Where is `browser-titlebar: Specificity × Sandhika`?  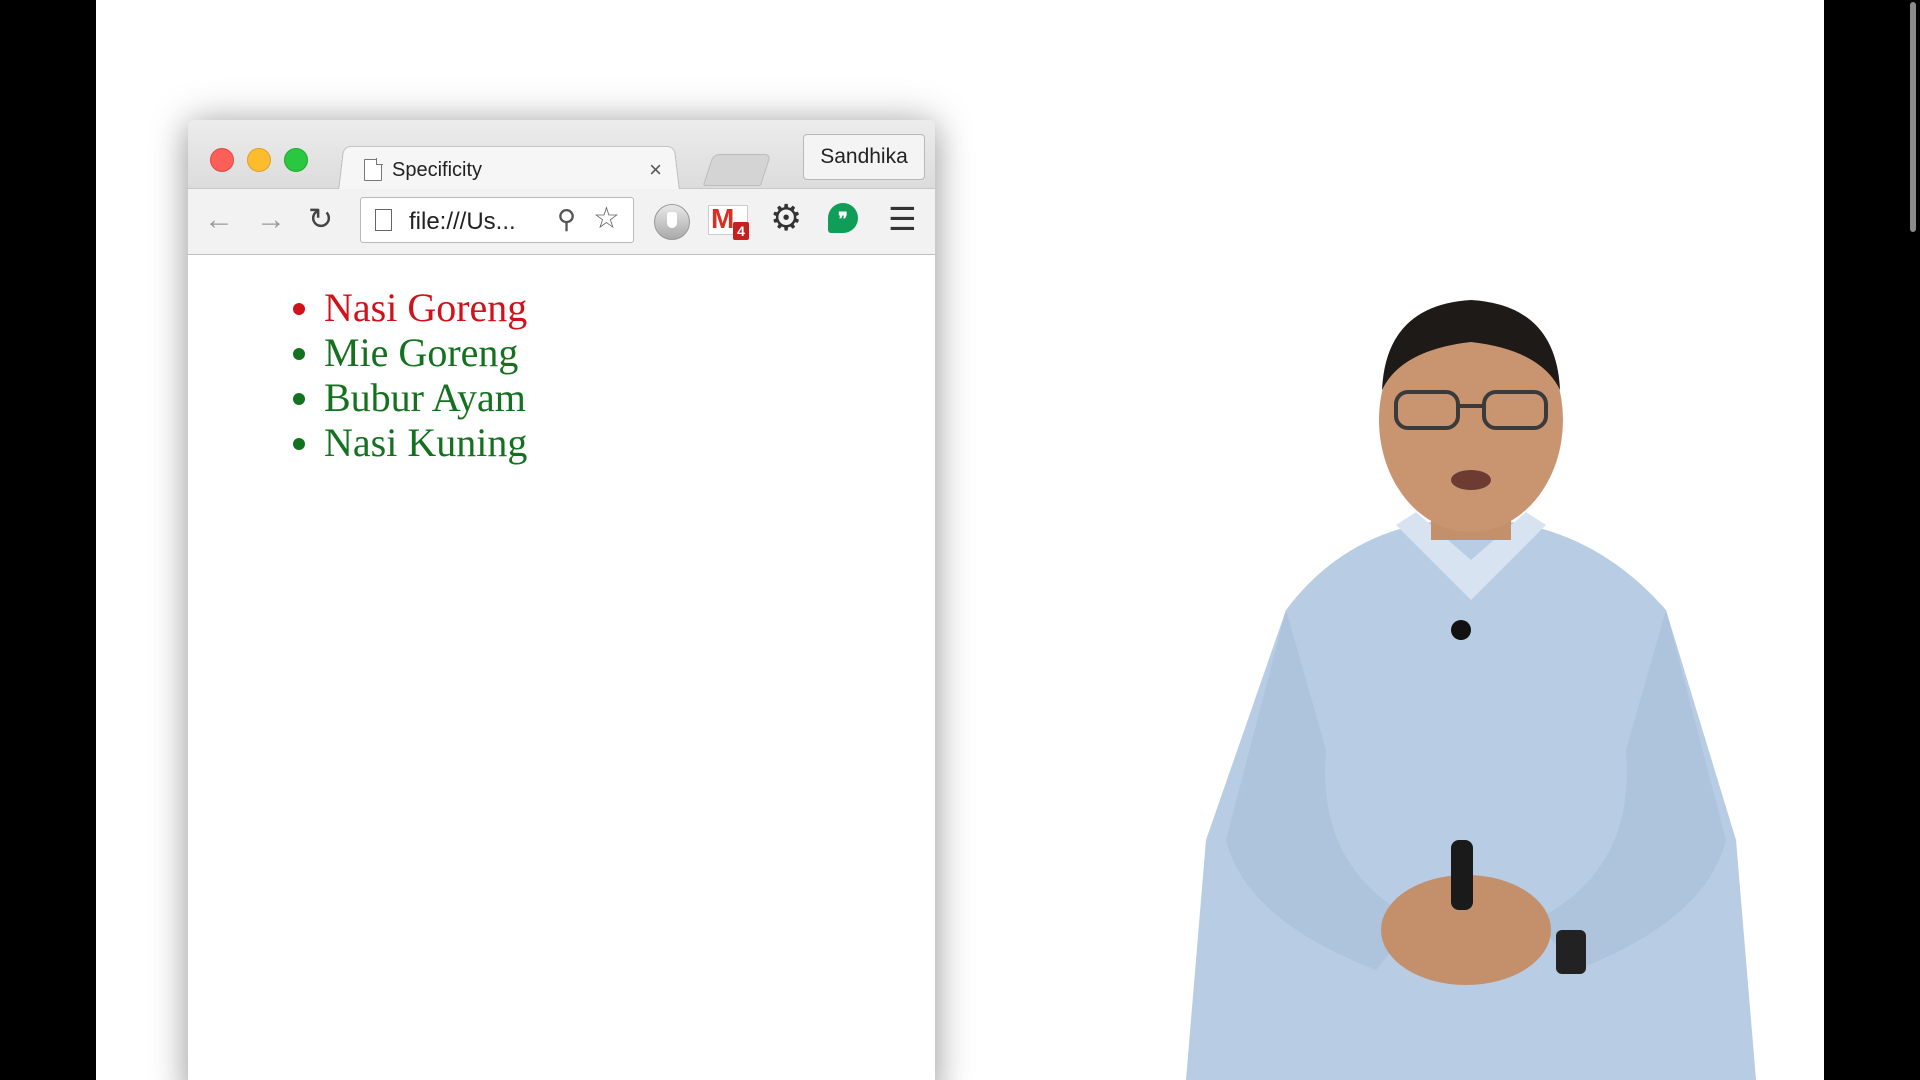
browser-titlebar: Specificity × Sandhika is located at coordinates (561, 155).